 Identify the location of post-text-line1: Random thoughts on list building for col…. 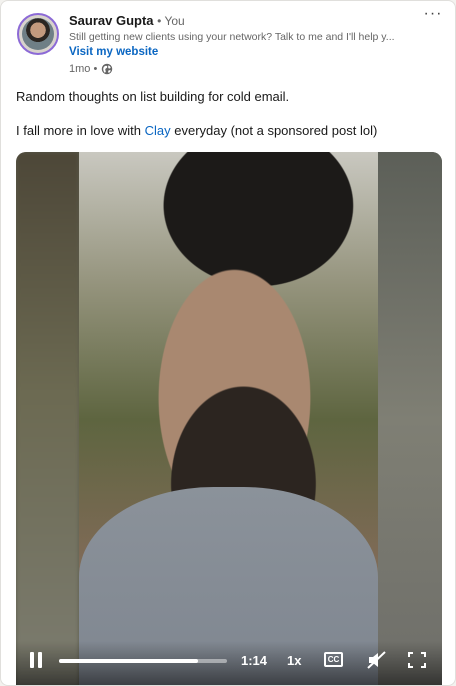
(153, 96).